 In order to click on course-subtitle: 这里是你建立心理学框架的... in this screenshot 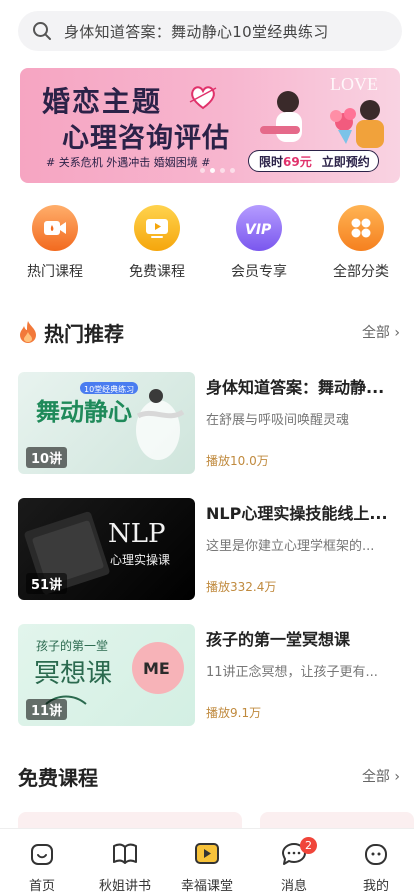, I will do `click(290, 546)`.